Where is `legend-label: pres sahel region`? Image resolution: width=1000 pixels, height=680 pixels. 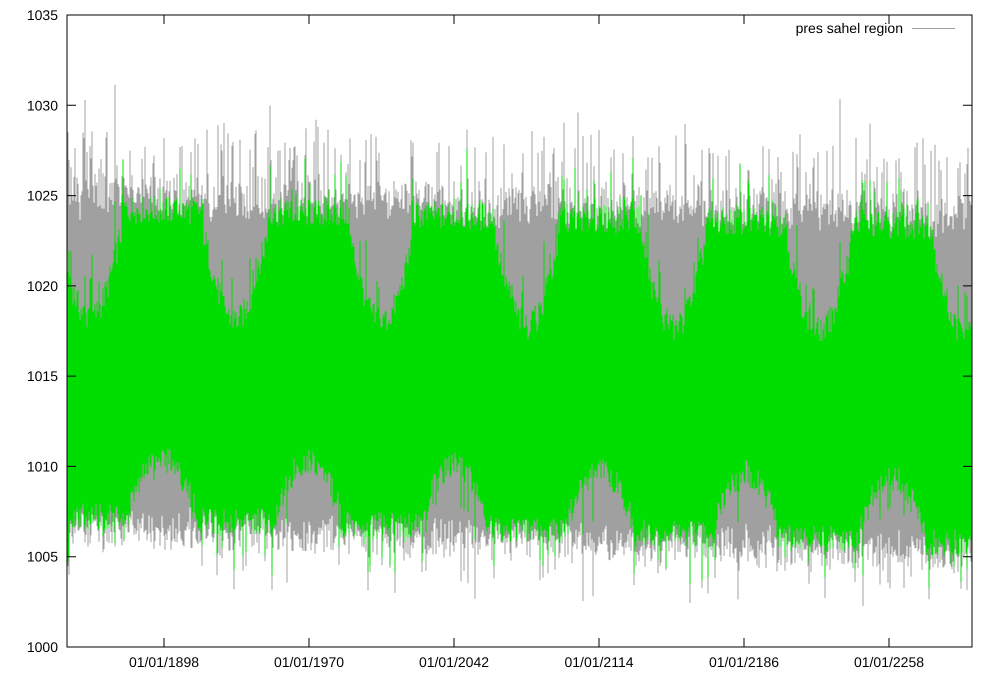 legend-label: pres sahel region is located at coordinates (849, 28).